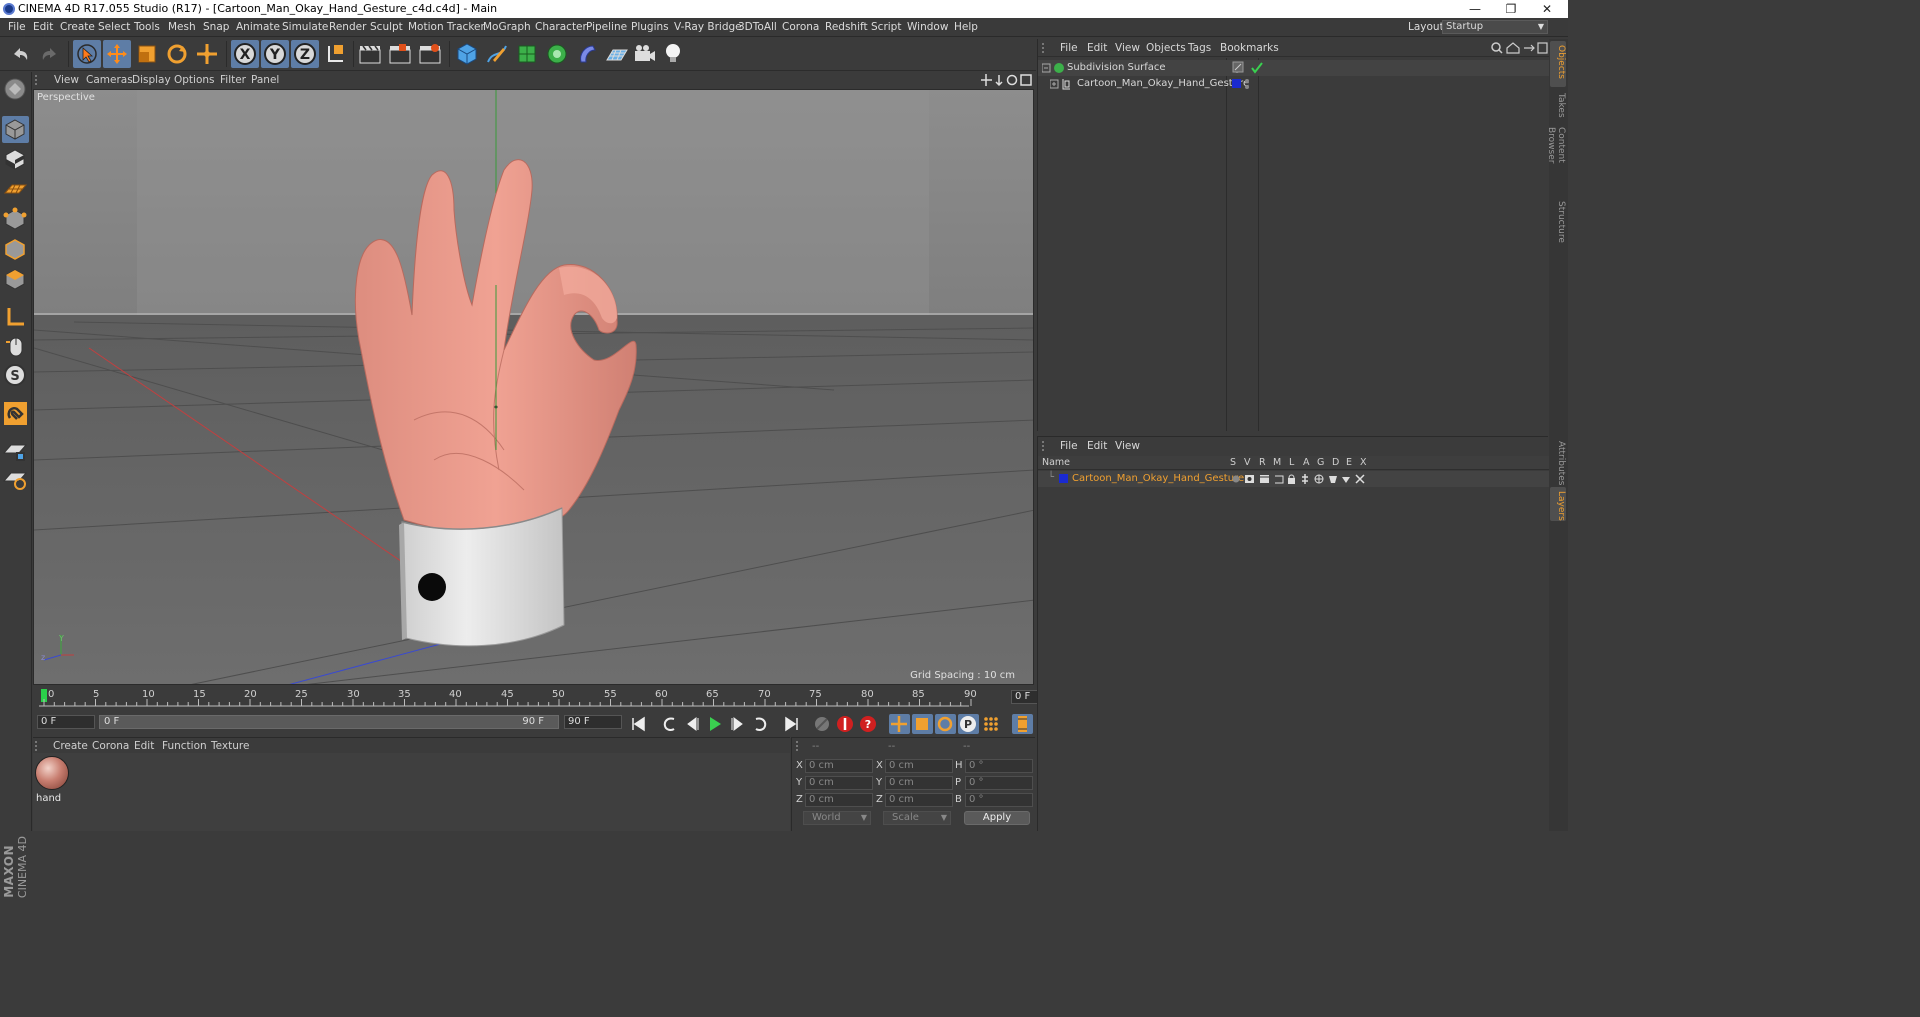 This screenshot has width=1920, height=1017. Describe the element at coordinates (53, 780) in the screenshot. I see `material-thumbnail: hand` at that location.